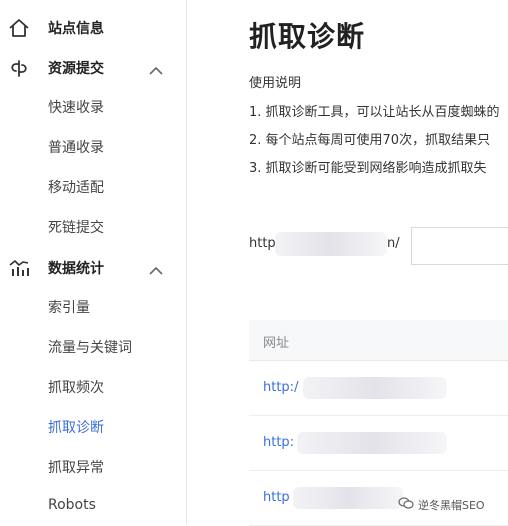  Describe the element at coordinates (76, 29) in the screenshot. I see `sidebar-item-label: 站点信息` at that location.